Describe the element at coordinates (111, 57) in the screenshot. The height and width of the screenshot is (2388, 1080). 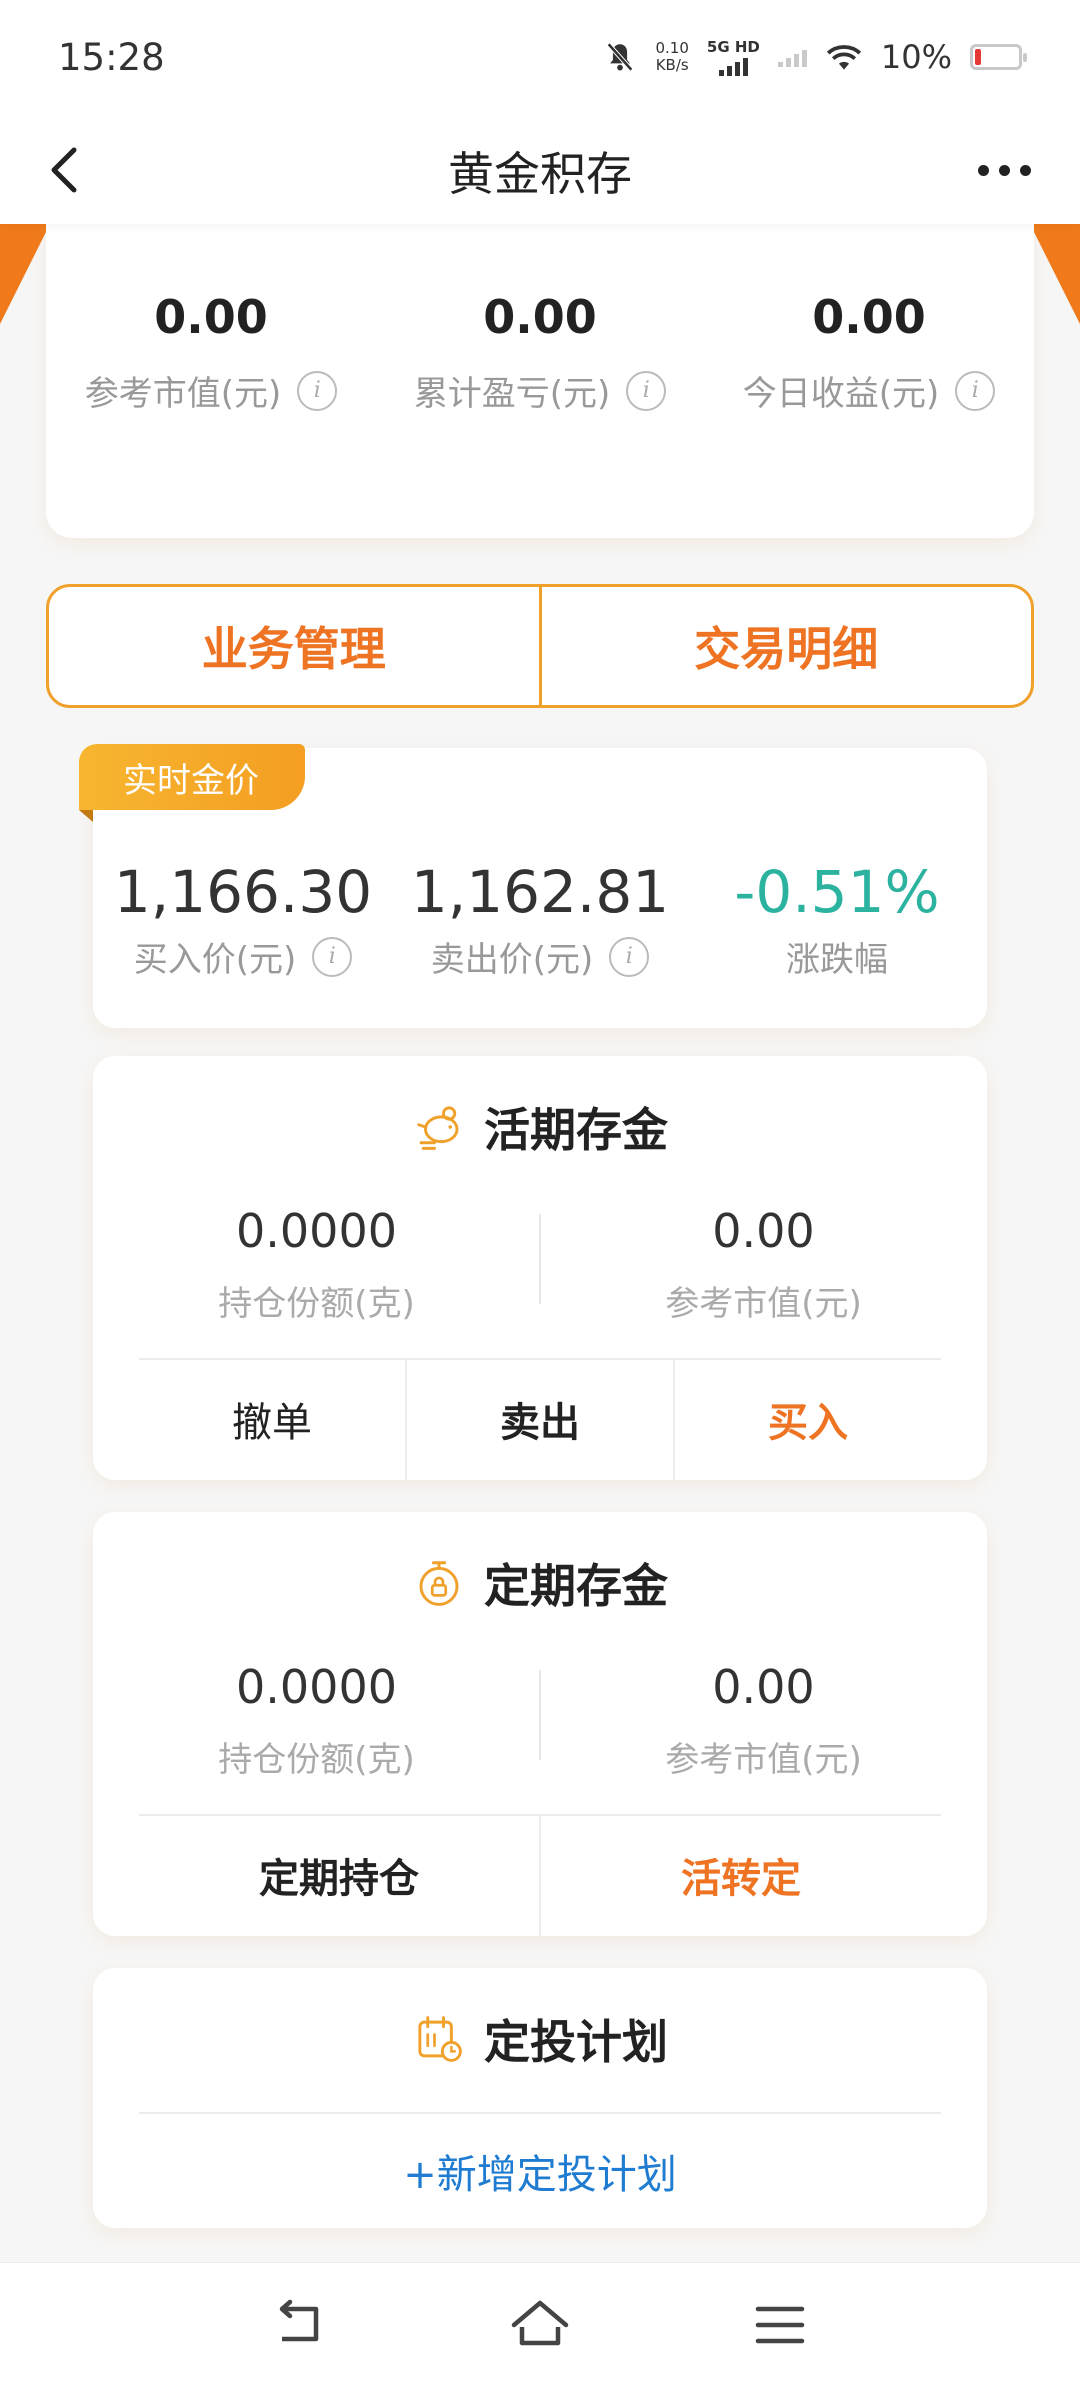
I see `status-time: 15:28` at that location.